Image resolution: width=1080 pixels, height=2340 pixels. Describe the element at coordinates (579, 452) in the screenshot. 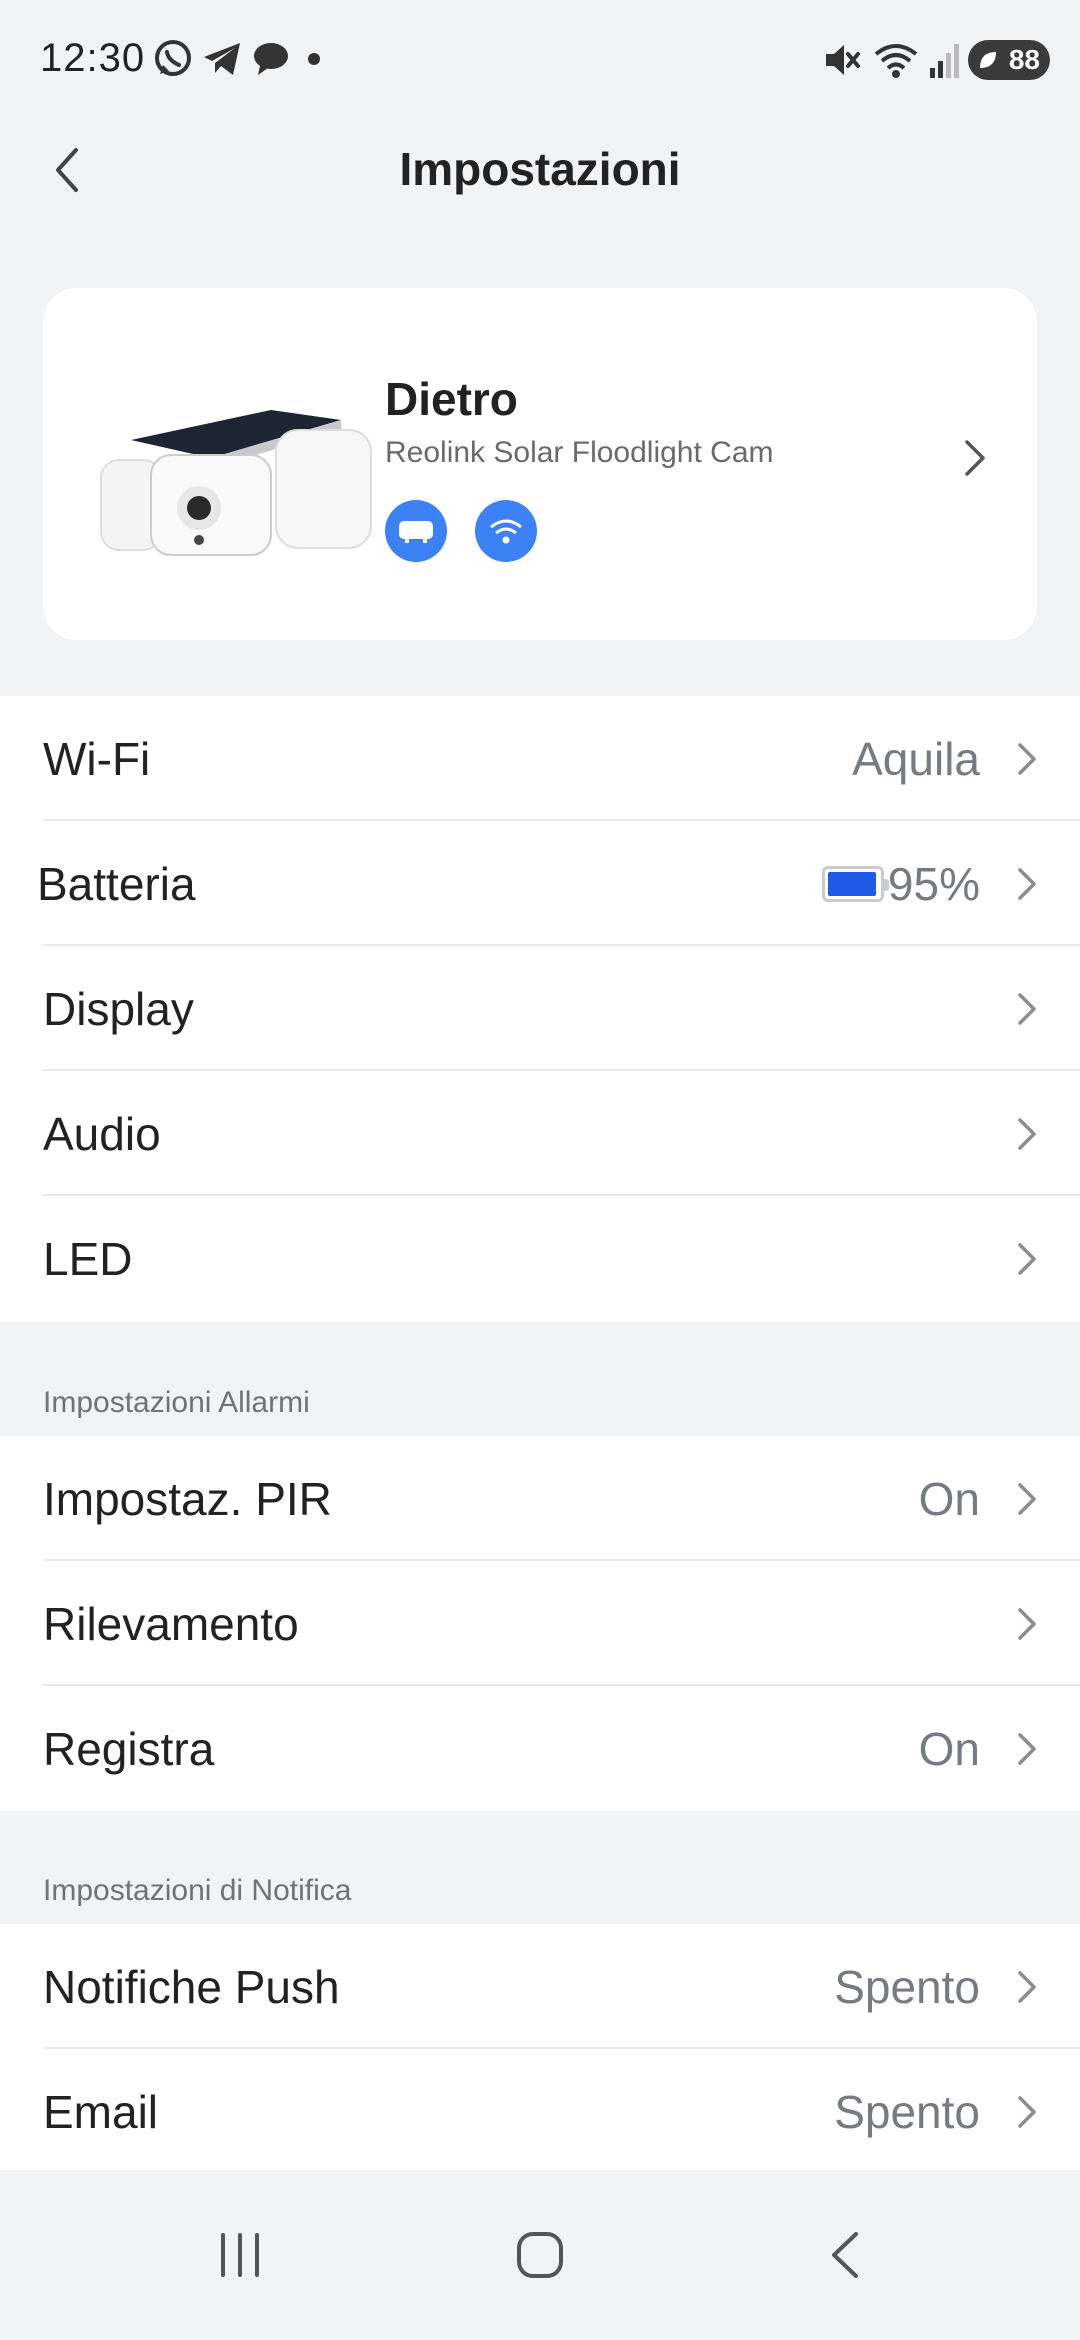

I see `device-model: Reolink Solar Floodlight Cam` at that location.